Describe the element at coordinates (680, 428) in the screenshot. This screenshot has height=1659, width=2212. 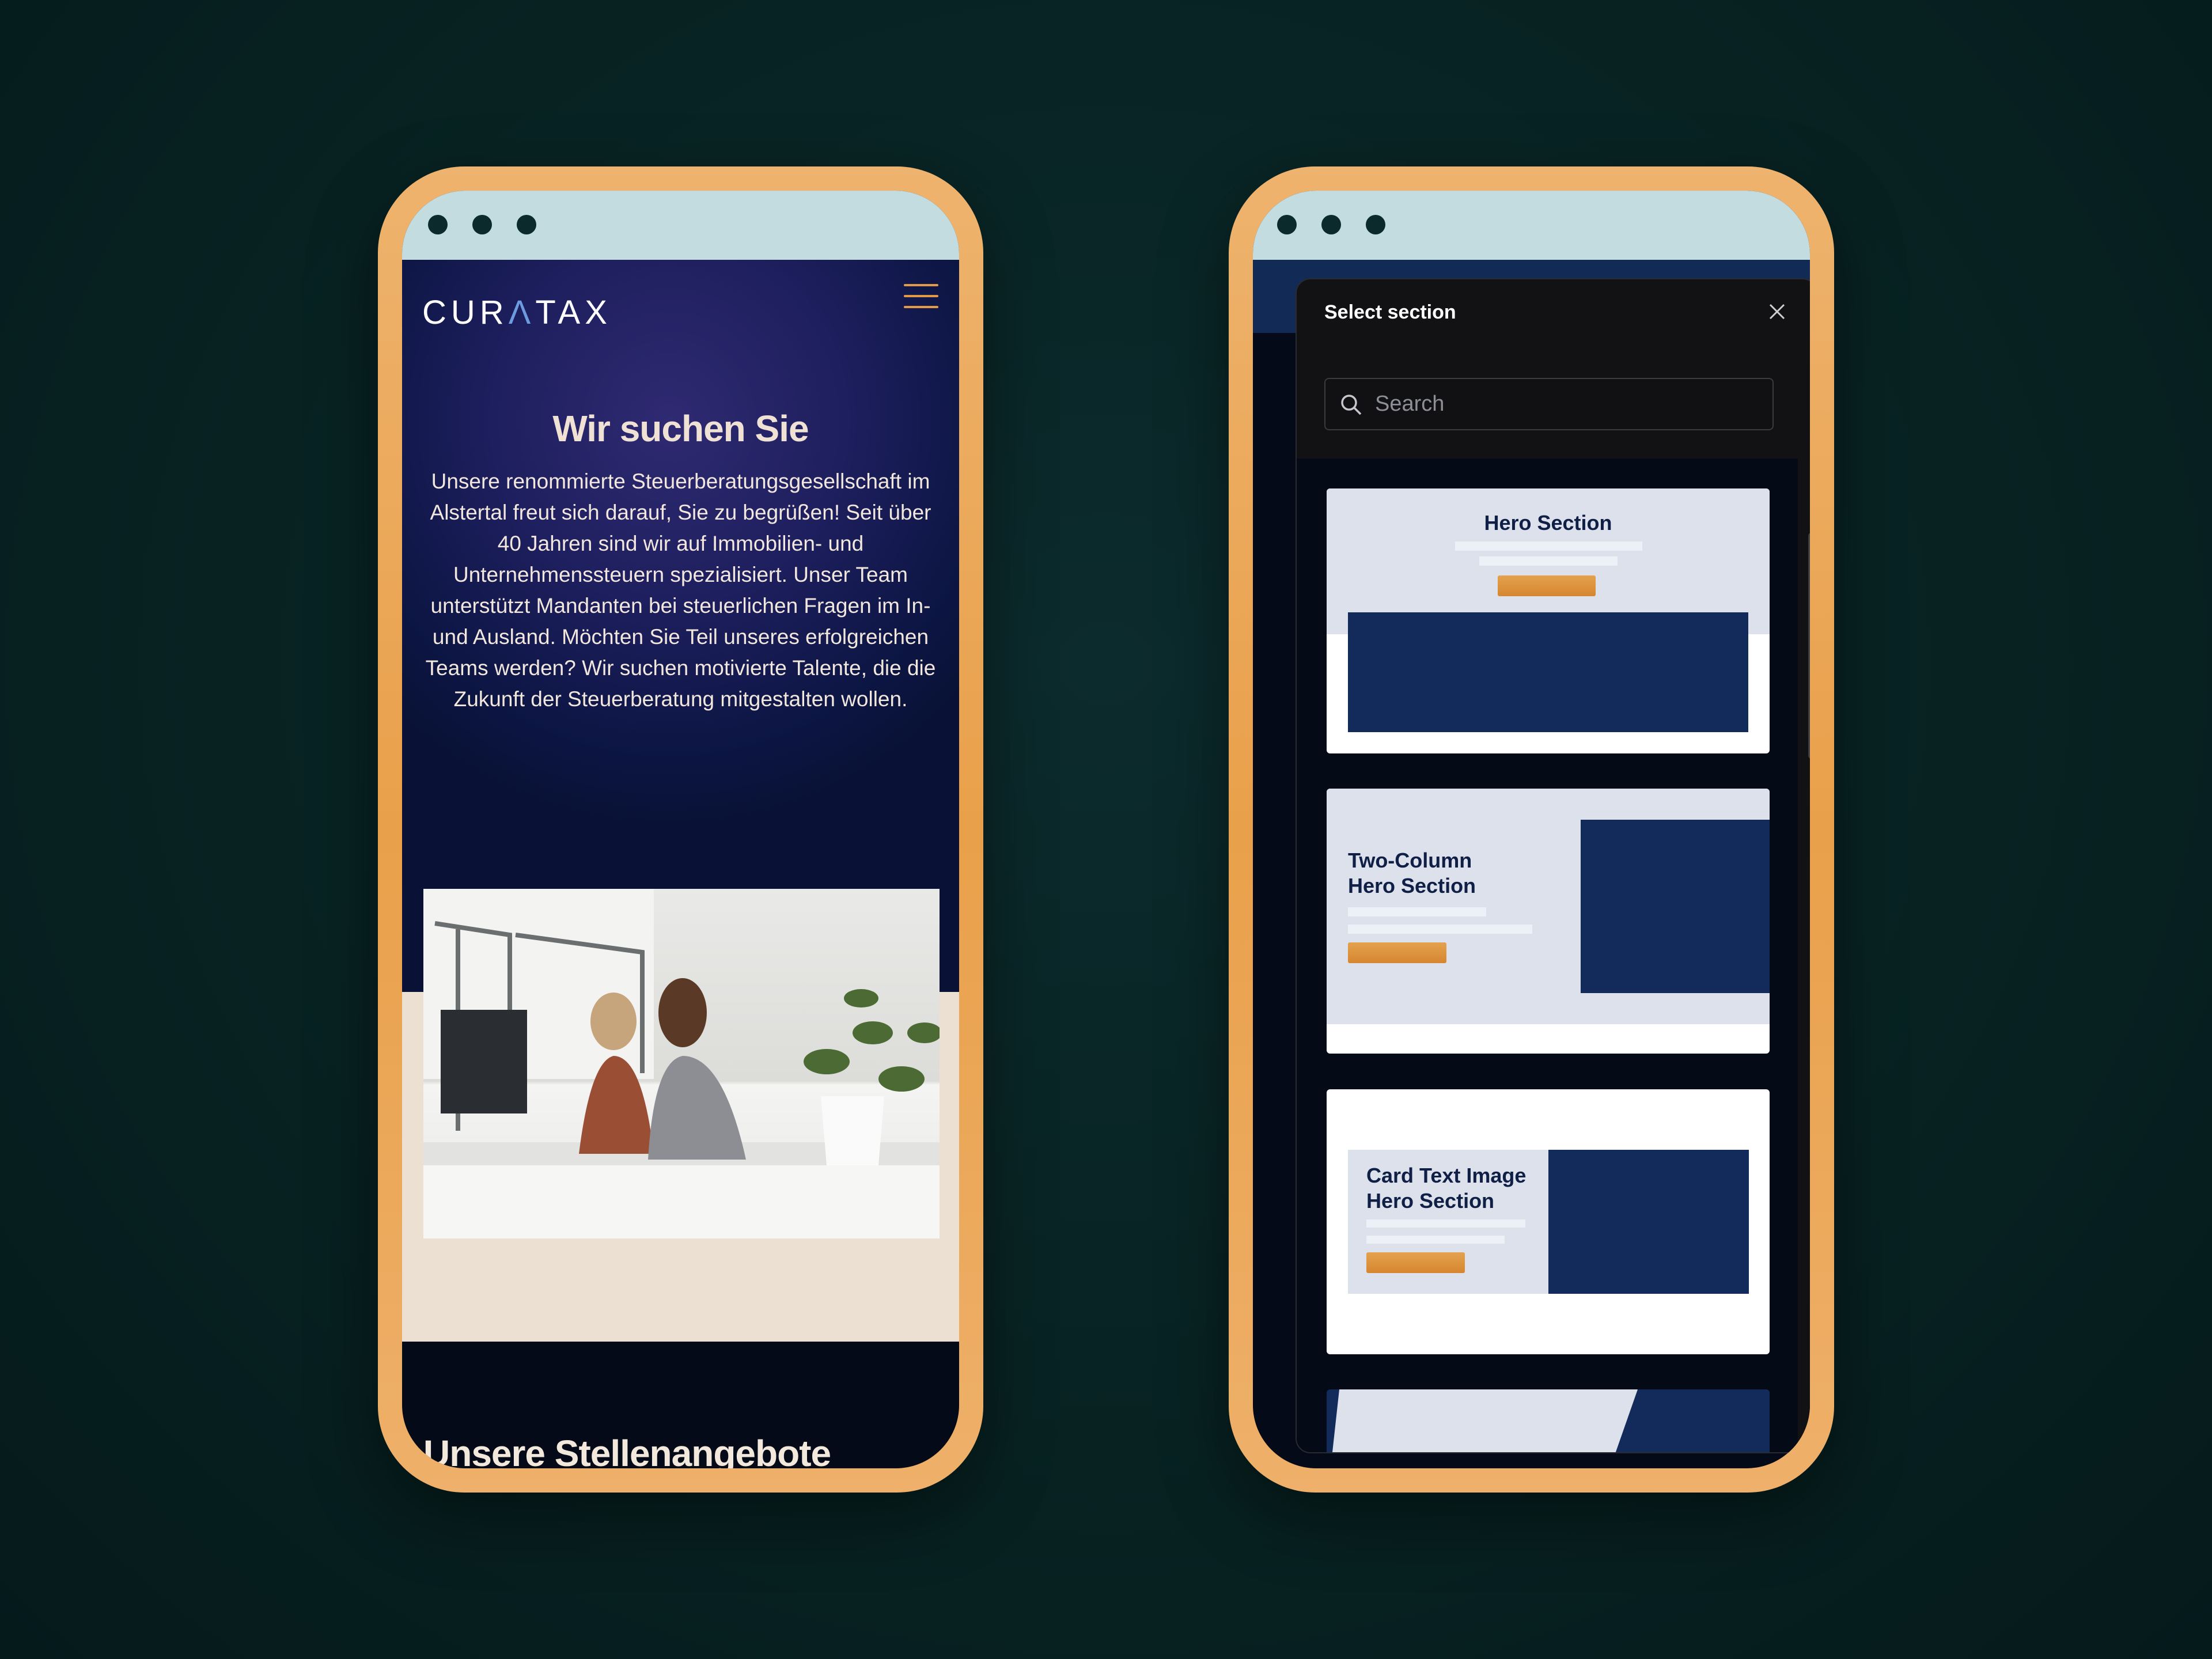
I see `hero-title: Wir suchen Sie` at that location.